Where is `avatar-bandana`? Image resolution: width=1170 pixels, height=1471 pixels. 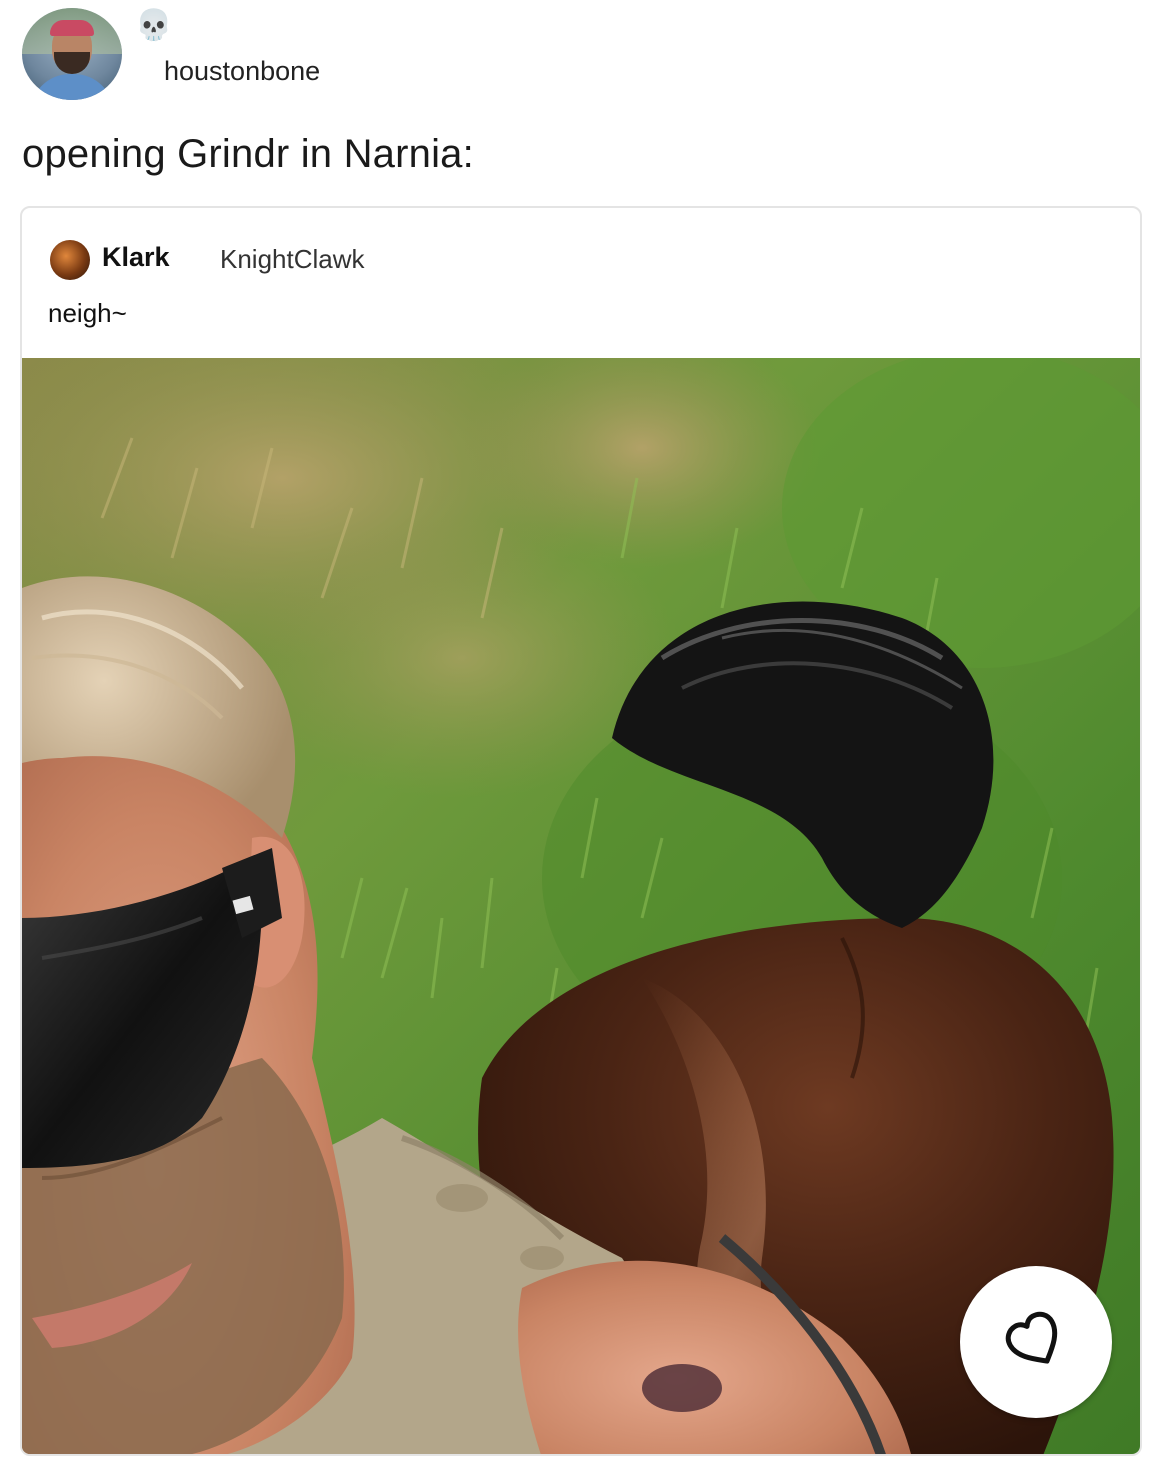 avatar-bandana is located at coordinates (72, 28).